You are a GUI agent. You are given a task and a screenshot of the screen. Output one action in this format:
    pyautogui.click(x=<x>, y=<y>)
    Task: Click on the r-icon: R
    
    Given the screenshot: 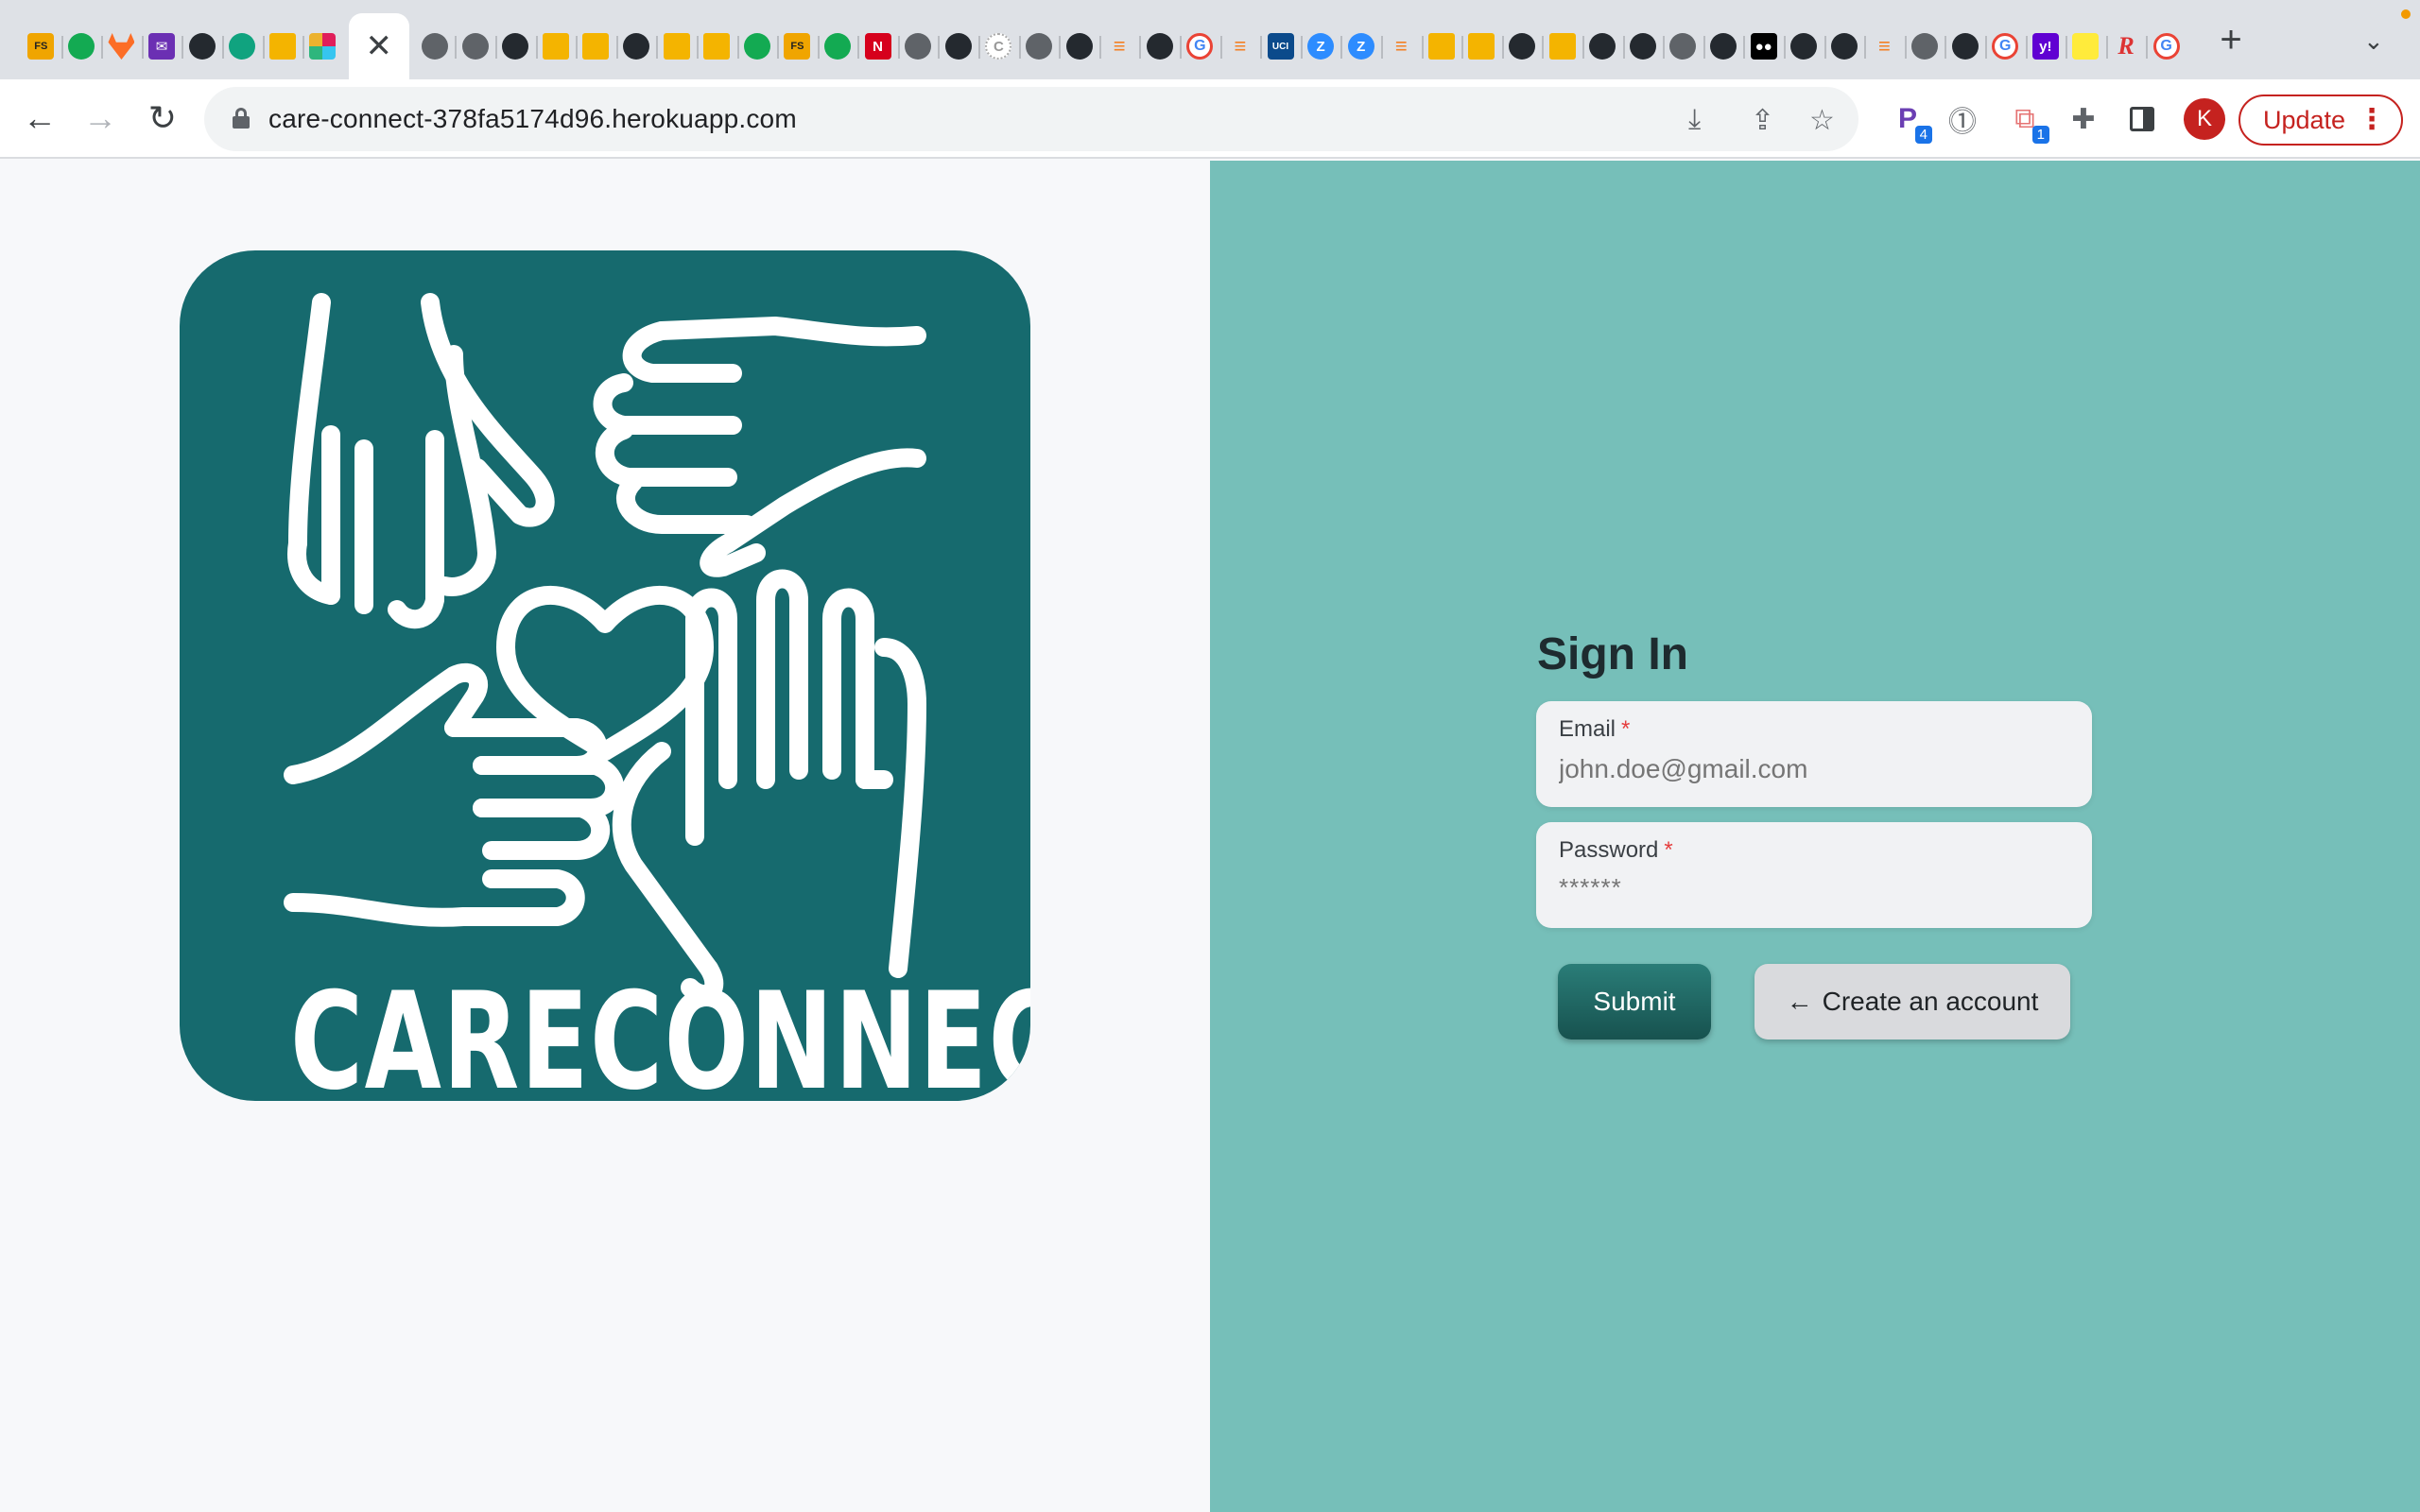 What is the action you would take?
    pyautogui.click(x=2126, y=46)
    